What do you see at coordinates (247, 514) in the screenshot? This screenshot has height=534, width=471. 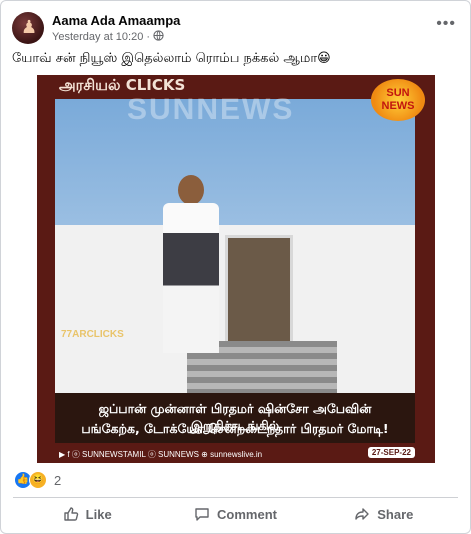 I see `comment-label: Comment` at bounding box center [247, 514].